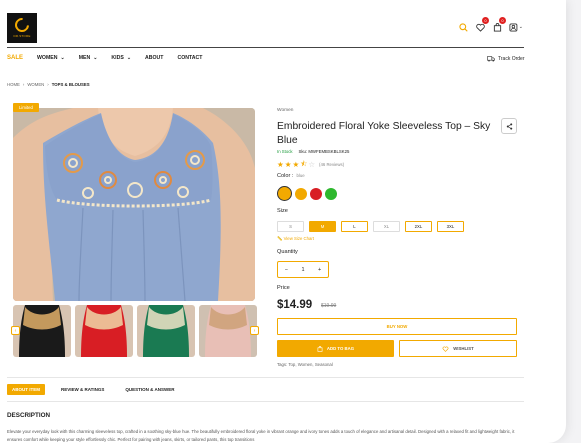  I want to click on cart-bag-icon: 0, so click(499, 24).